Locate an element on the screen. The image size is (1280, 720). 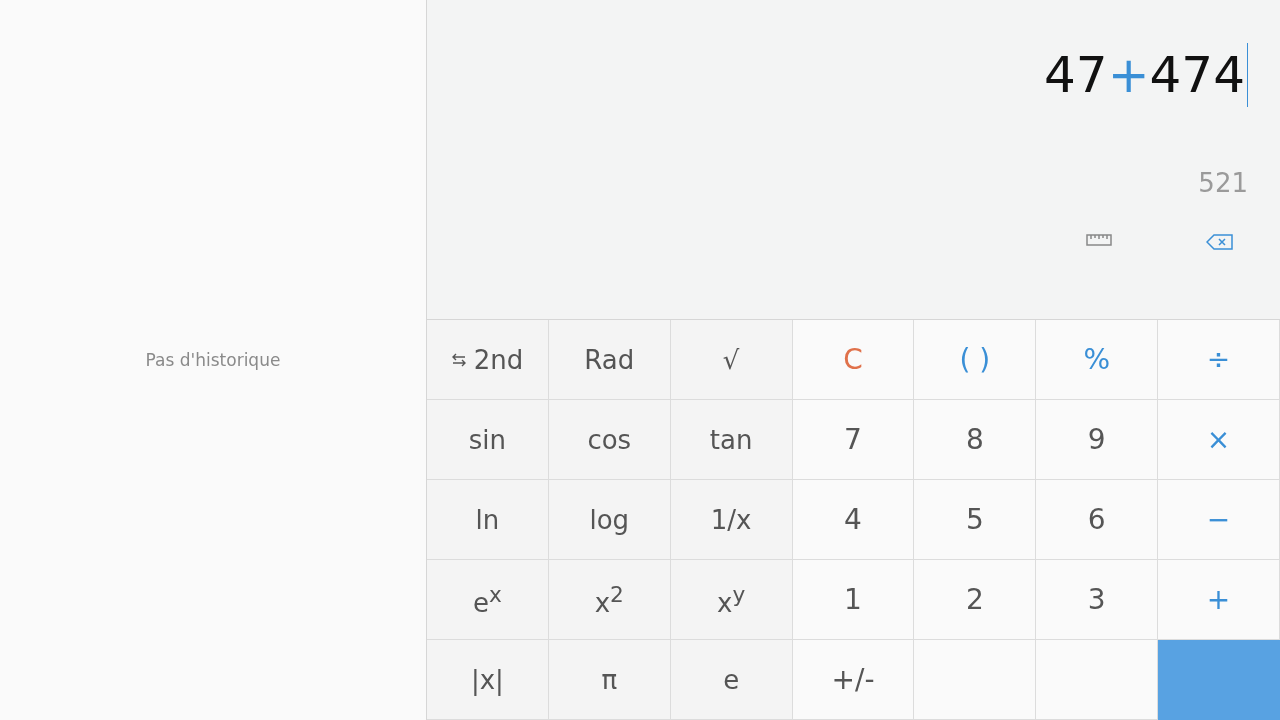
equals-key is located at coordinates (1219, 680).